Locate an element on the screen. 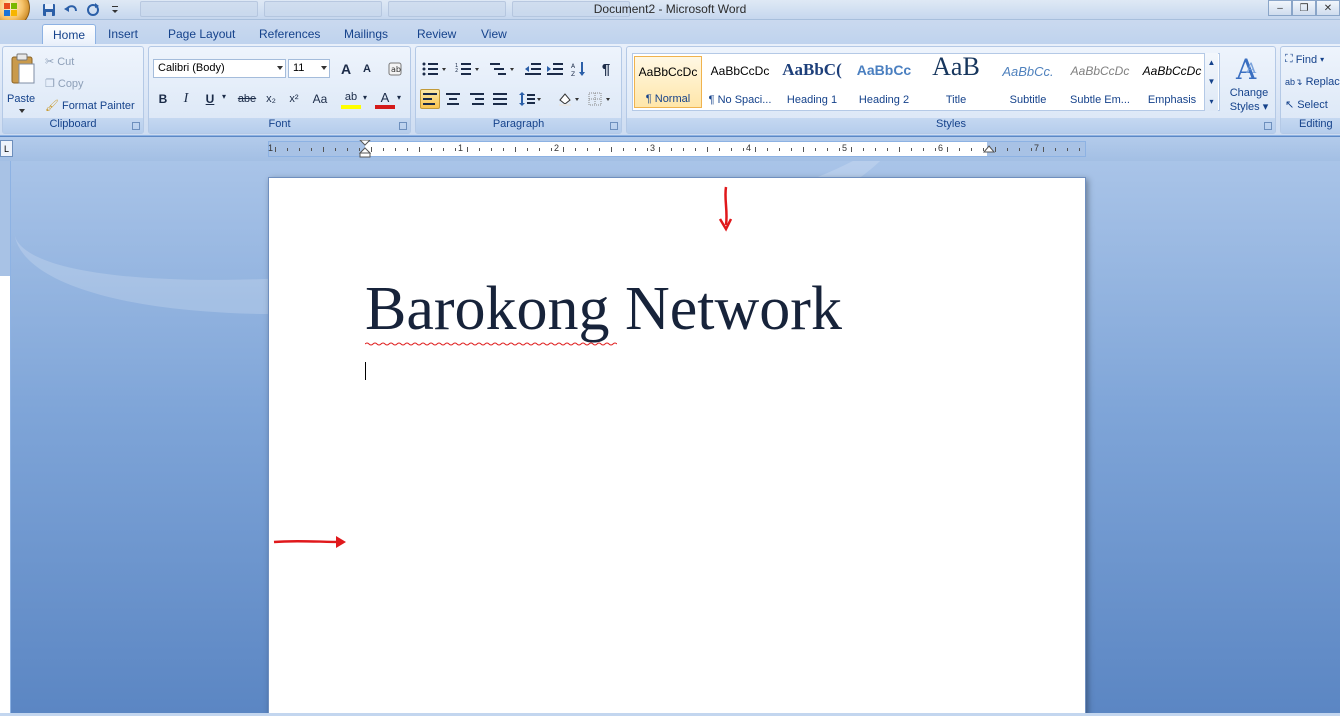 The width and height of the screenshot is (1340, 716). sort-icon: AZ is located at coordinates (579, 69).